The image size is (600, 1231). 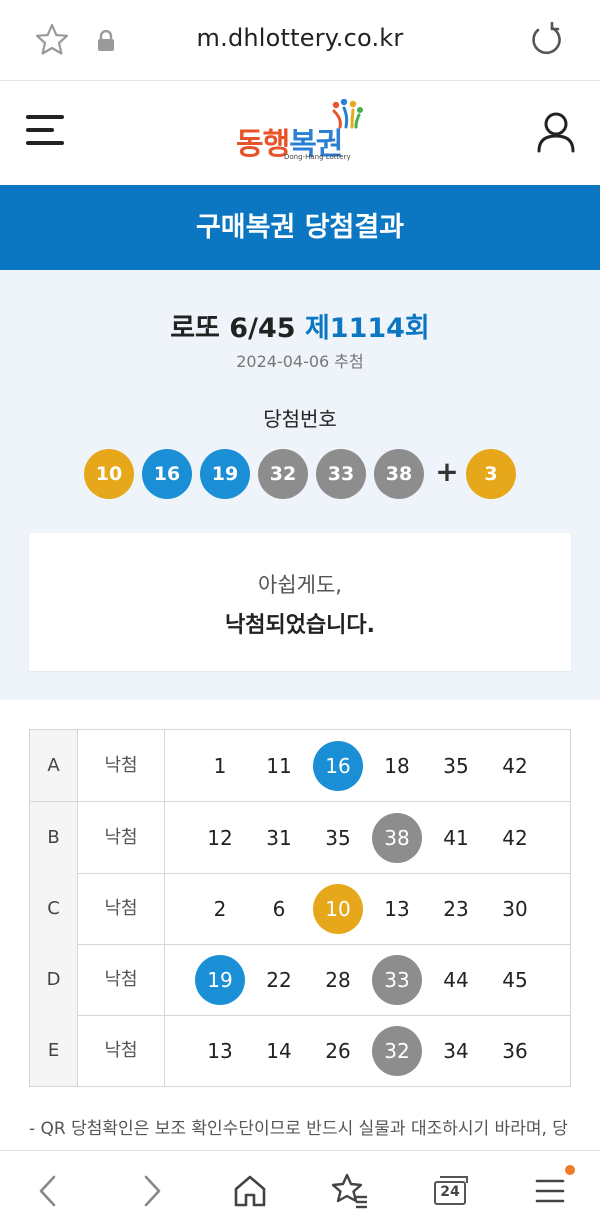 I want to click on game-name: 로또 6/45, so click(x=233, y=328).